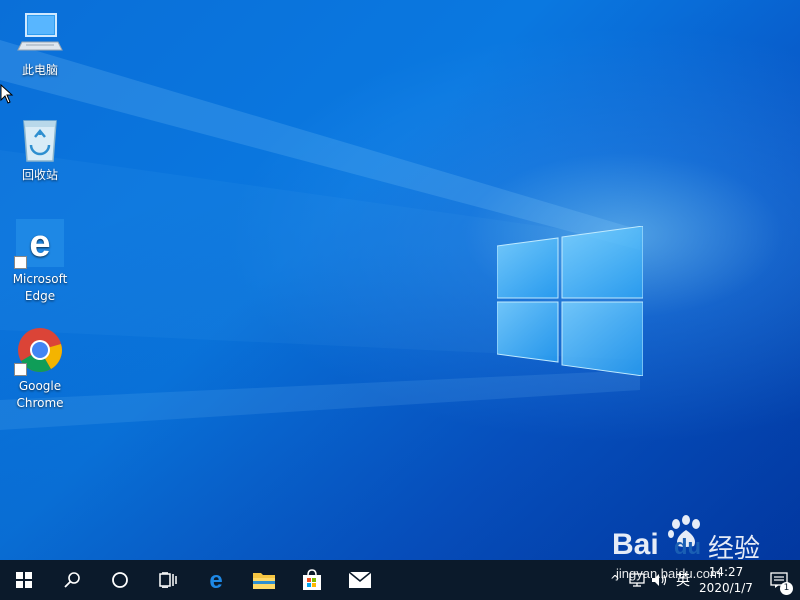 The height and width of the screenshot is (600, 800). What do you see at coordinates (400, 580) in the screenshot?
I see `taskbar: e ^ 英 14:27 2020/1/7 1` at bounding box center [400, 580].